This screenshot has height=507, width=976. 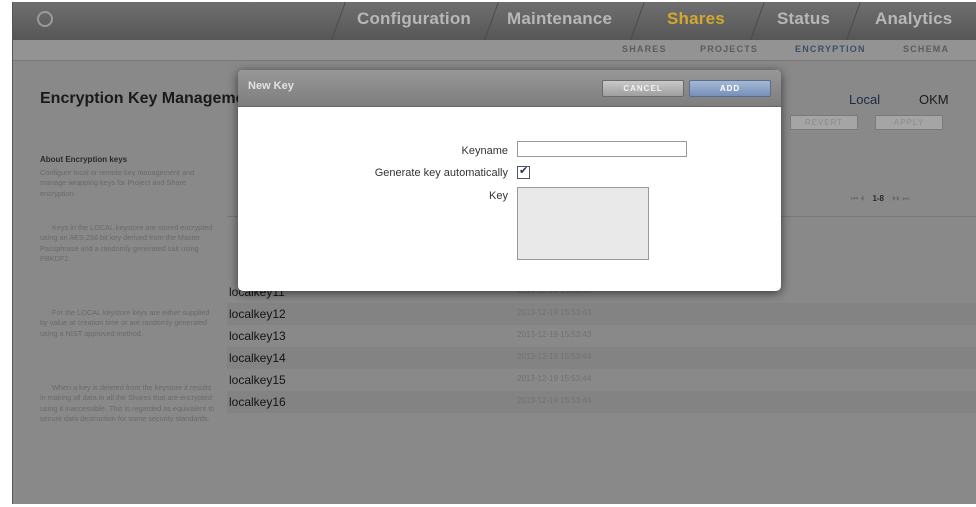 What do you see at coordinates (84, 159) in the screenshot?
I see `about-heading: About Encryption keys` at bounding box center [84, 159].